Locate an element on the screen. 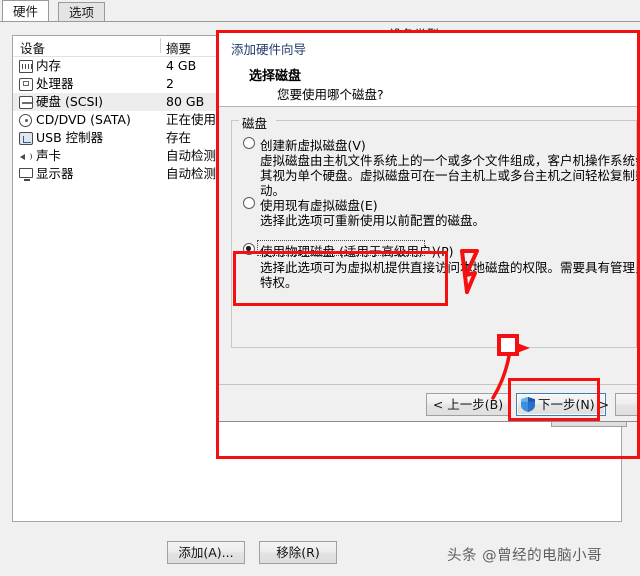 The height and width of the screenshot is (576, 640). device-summary: 存在 is located at coordinates (179, 137).